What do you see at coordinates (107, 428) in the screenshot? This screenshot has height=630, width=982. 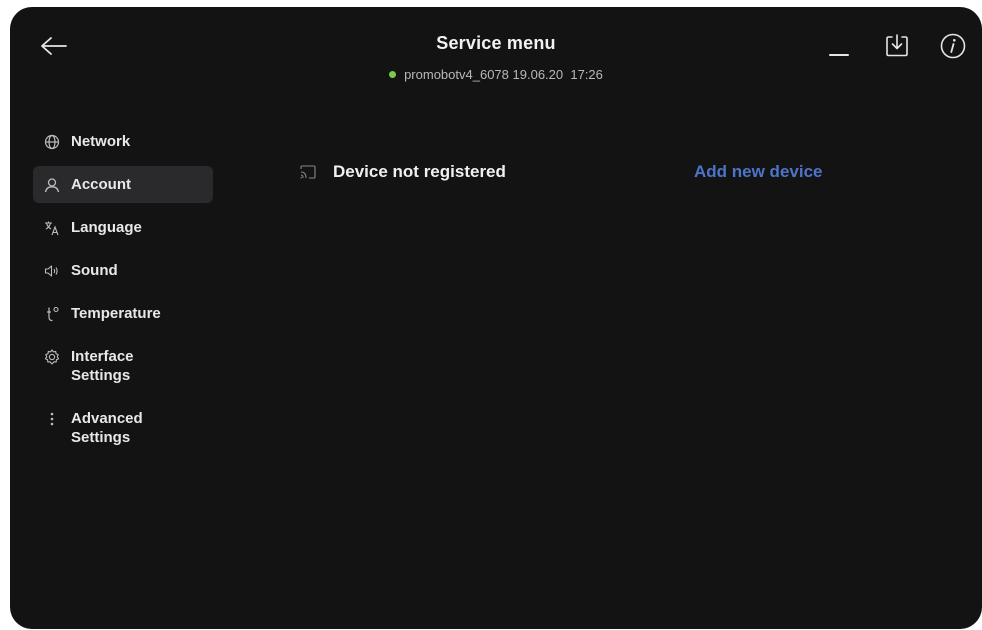 I see `sidebar-item-label: Advanced Settings` at bounding box center [107, 428].